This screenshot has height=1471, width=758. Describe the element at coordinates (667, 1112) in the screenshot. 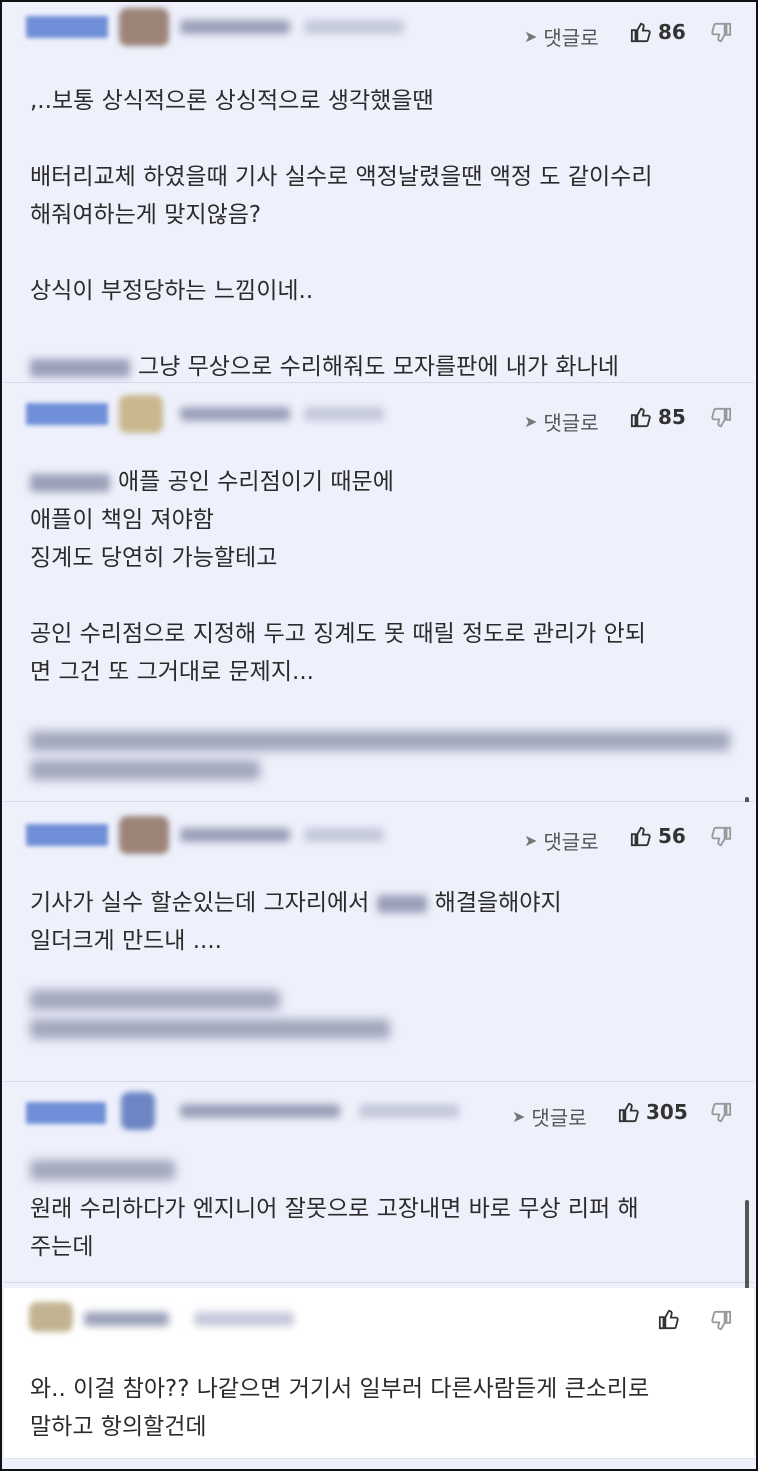

I see `like-count: 305` at that location.